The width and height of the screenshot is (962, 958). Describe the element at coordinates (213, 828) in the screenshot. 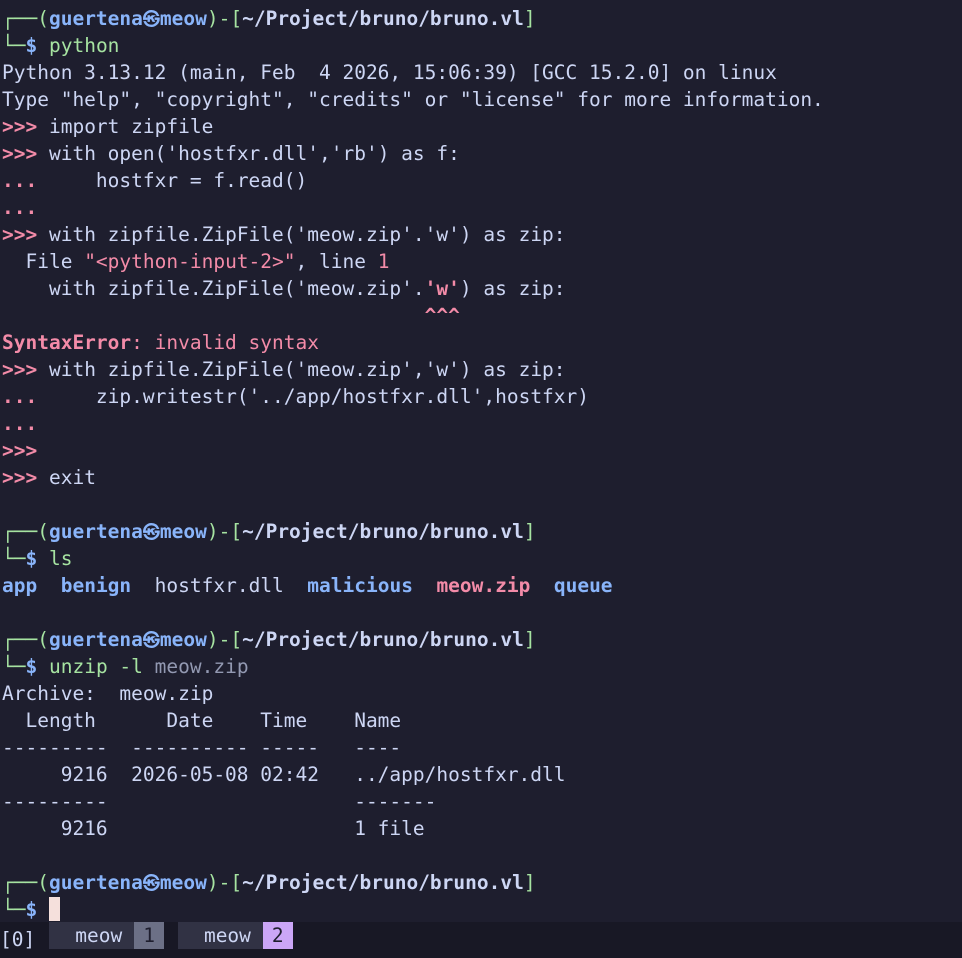

I see `unzip-total: 9216 1 file` at that location.